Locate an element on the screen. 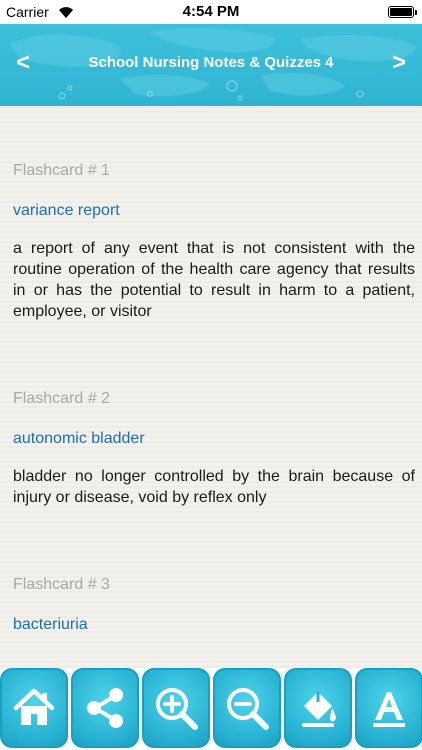 This screenshot has width=422, height=750. flashcard-term: autonomic bladder is located at coordinates (79, 438).